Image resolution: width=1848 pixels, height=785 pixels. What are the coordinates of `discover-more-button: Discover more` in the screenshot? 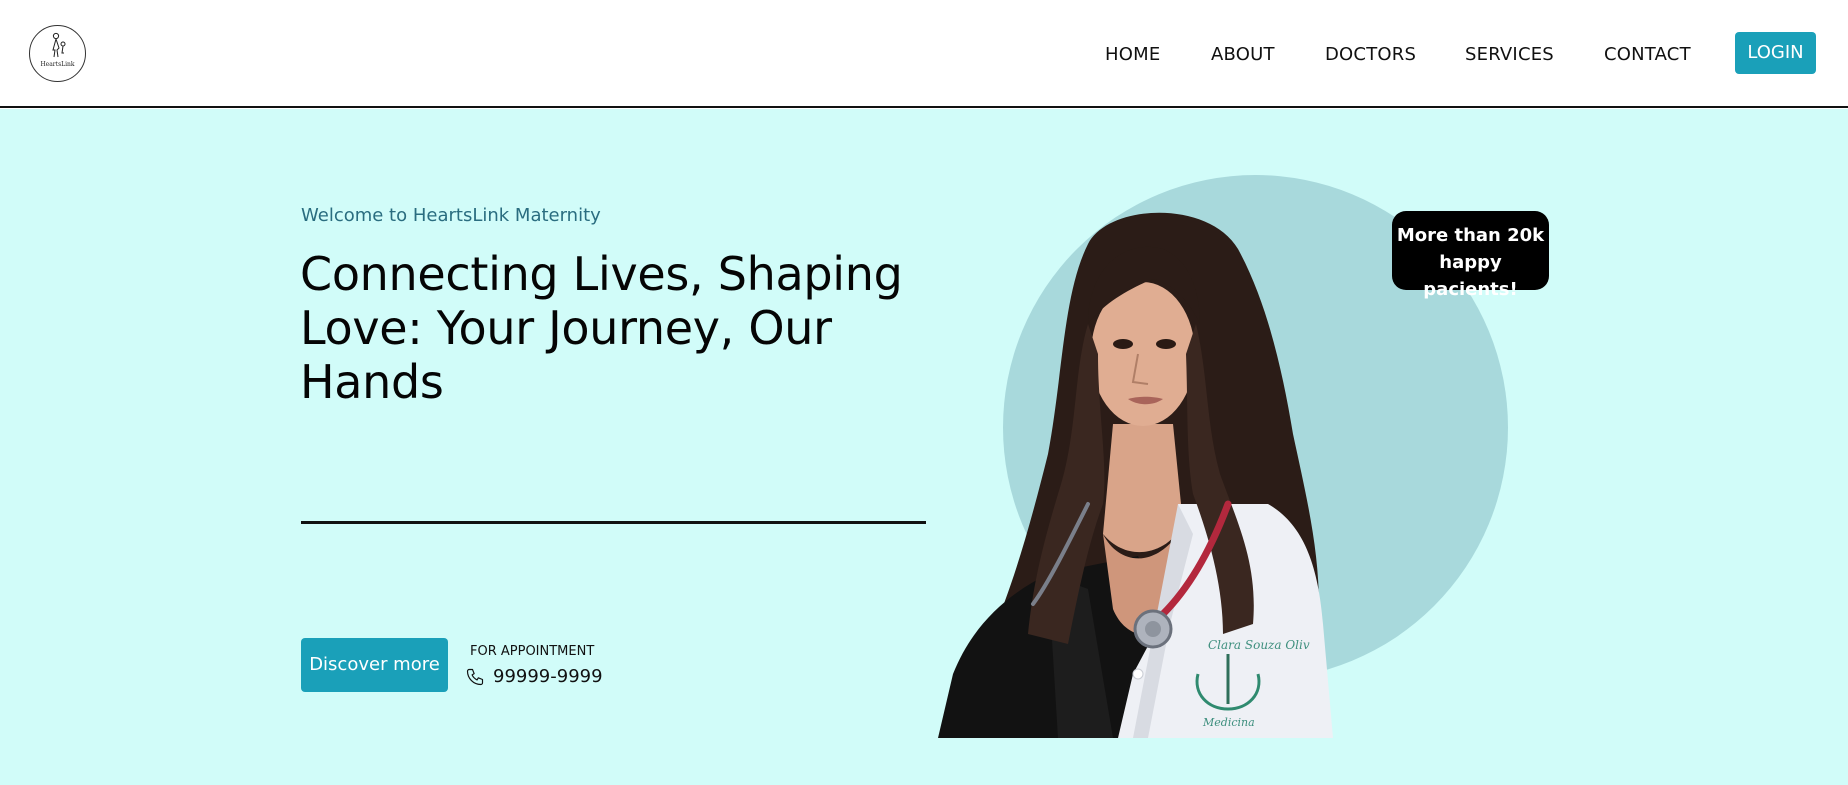 It's located at (374, 665).